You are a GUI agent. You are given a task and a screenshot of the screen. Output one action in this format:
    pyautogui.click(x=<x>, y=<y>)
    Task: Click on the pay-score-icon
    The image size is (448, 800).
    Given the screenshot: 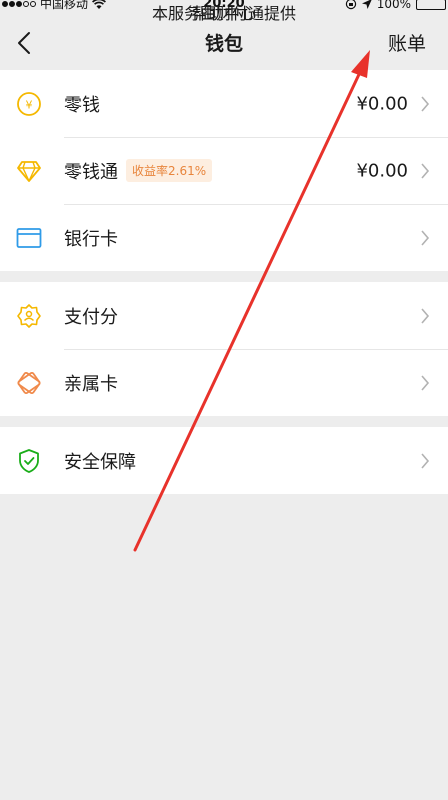 What is the action you would take?
    pyautogui.click(x=29, y=316)
    